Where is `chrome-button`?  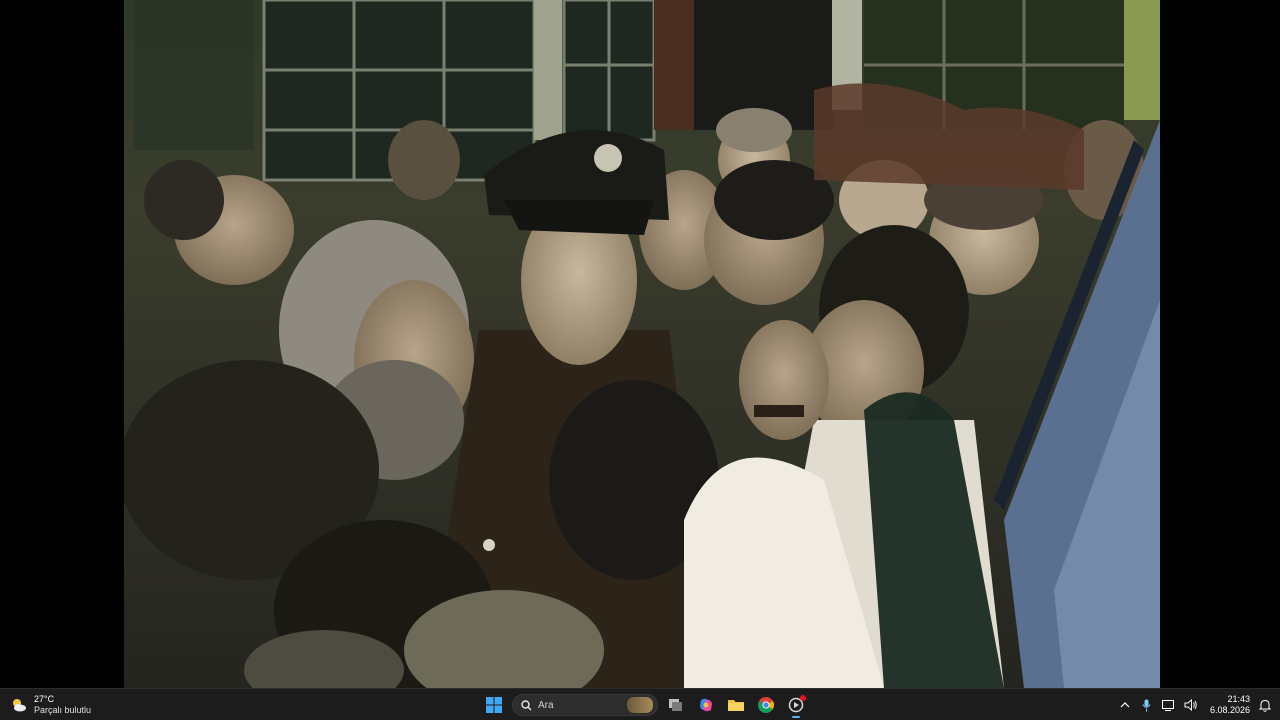
chrome-button is located at coordinates (766, 705).